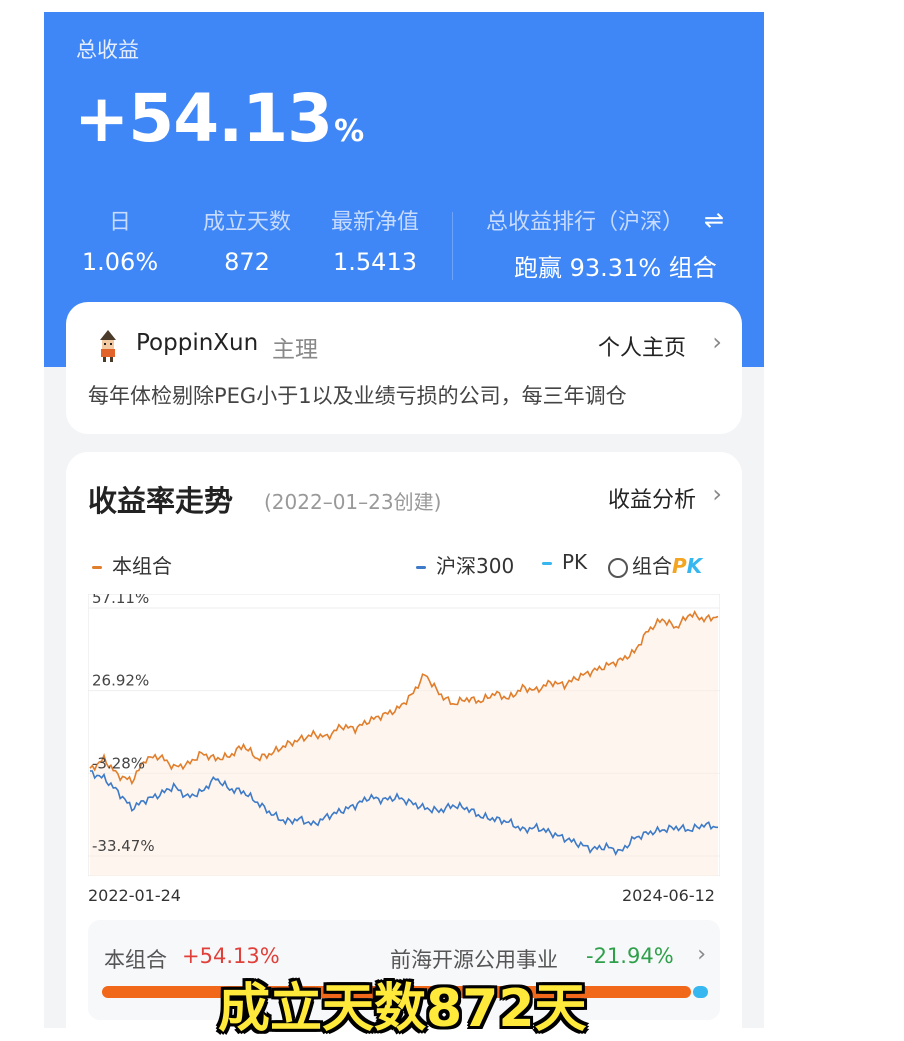  What do you see at coordinates (668, 895) in the screenshot?
I see `x-tick-end: 2024-06-12` at bounding box center [668, 895].